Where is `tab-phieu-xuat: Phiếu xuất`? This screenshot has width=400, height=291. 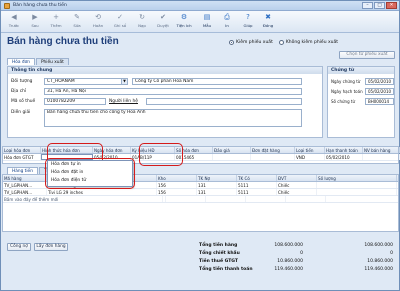
tab-phieu-xuat: Phiếu xuất is located at coordinates (52, 61).